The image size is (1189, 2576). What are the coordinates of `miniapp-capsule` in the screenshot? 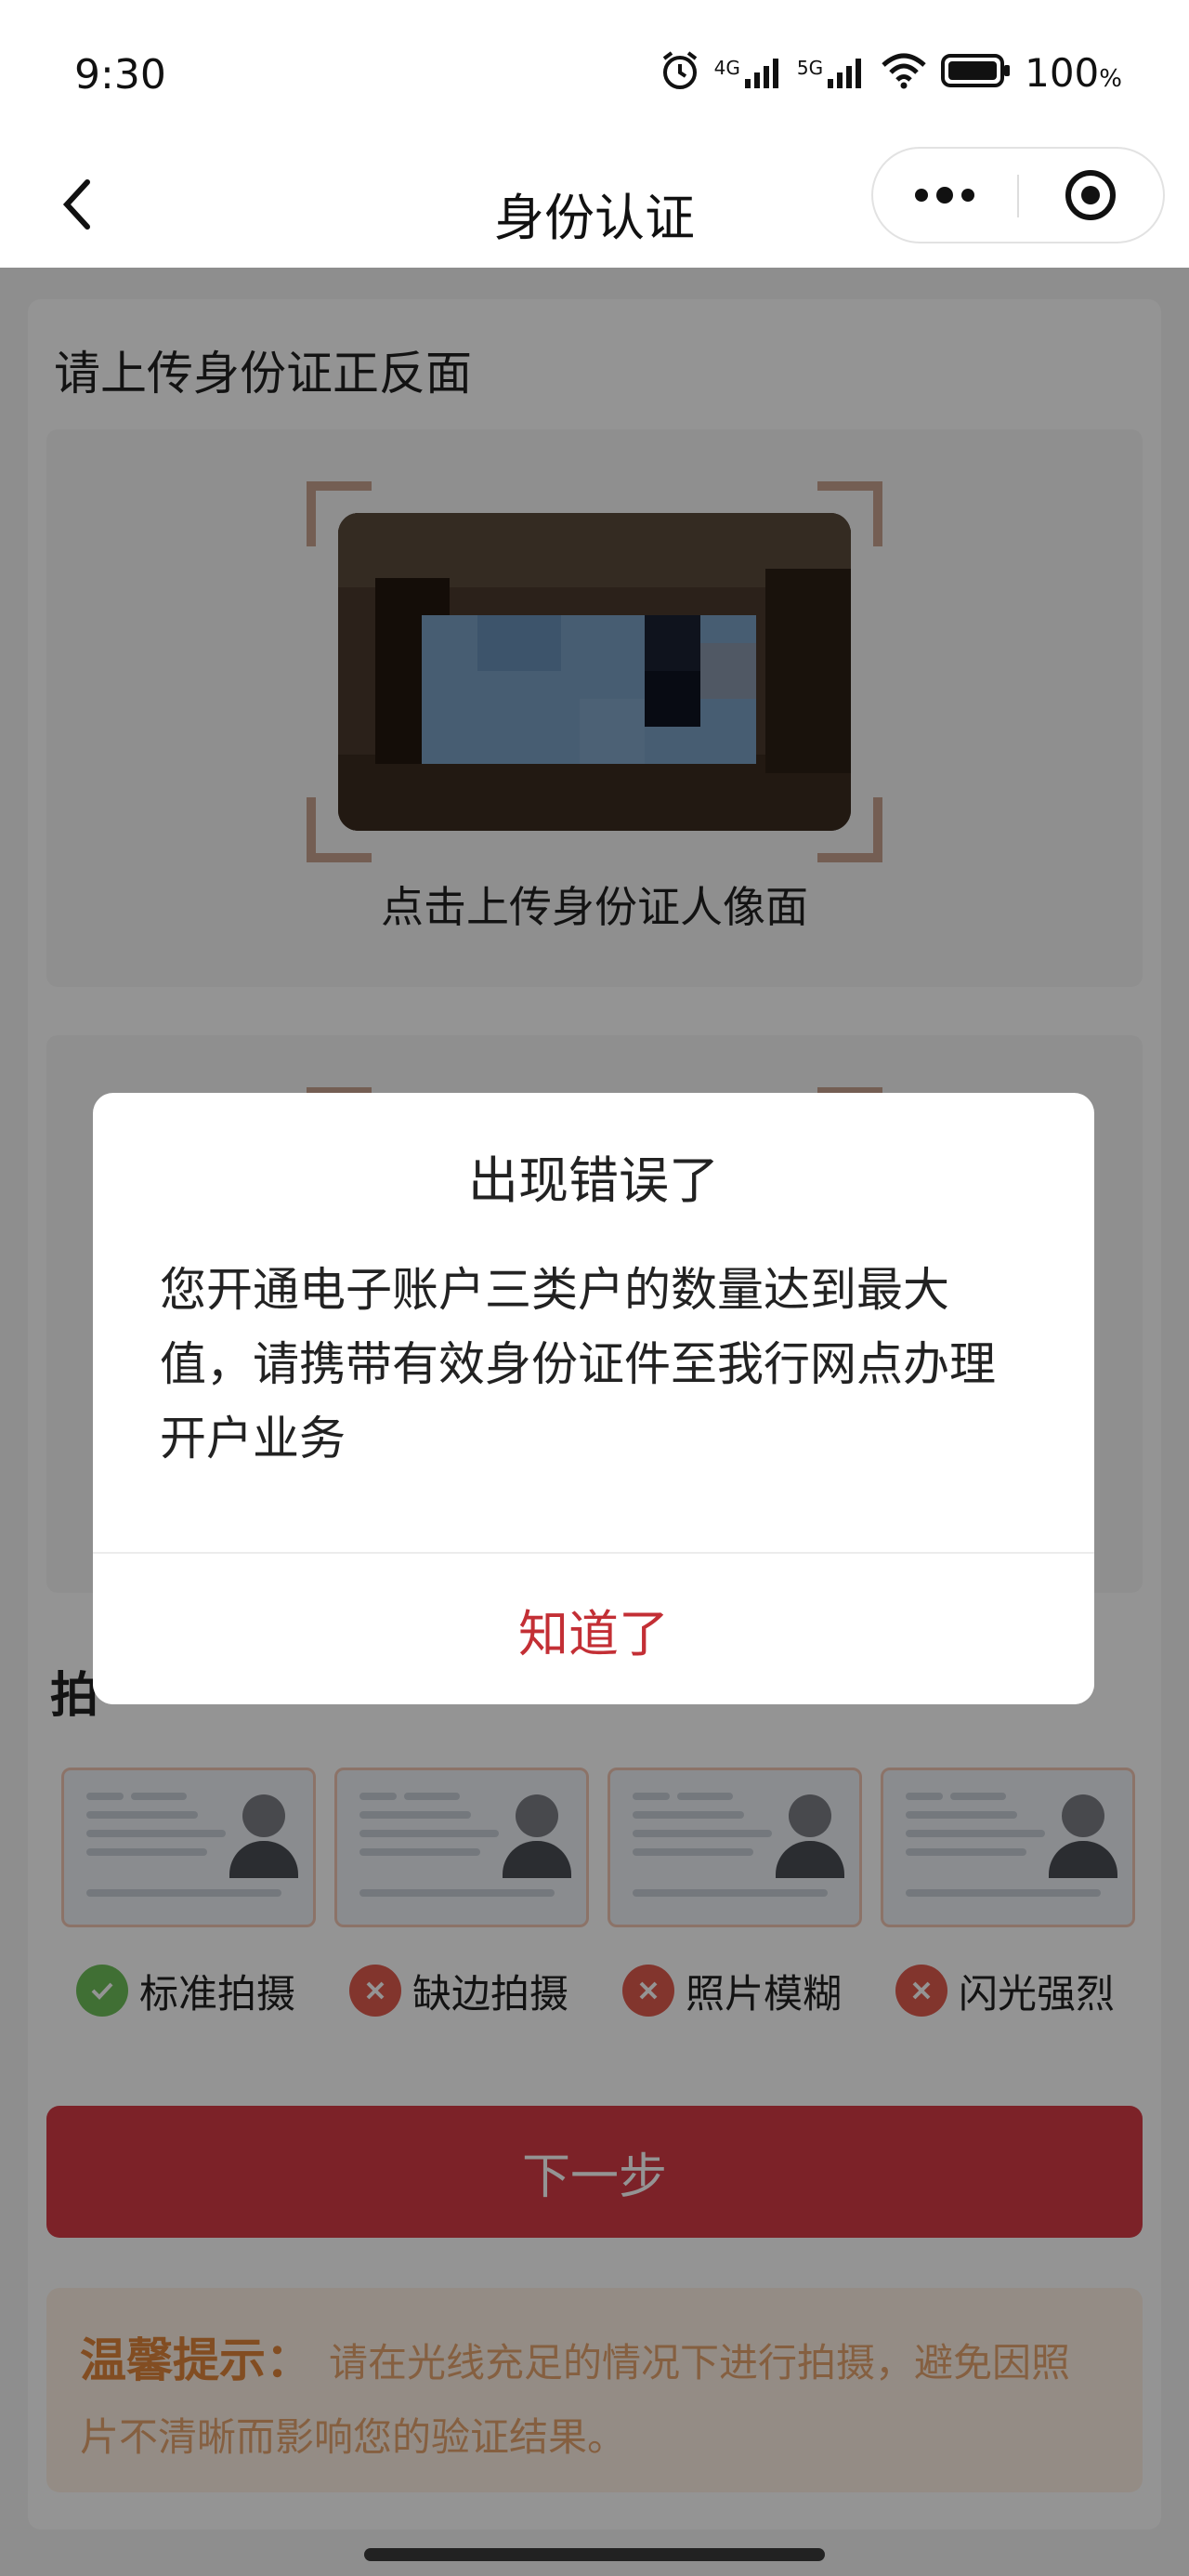 It's located at (1018, 195).